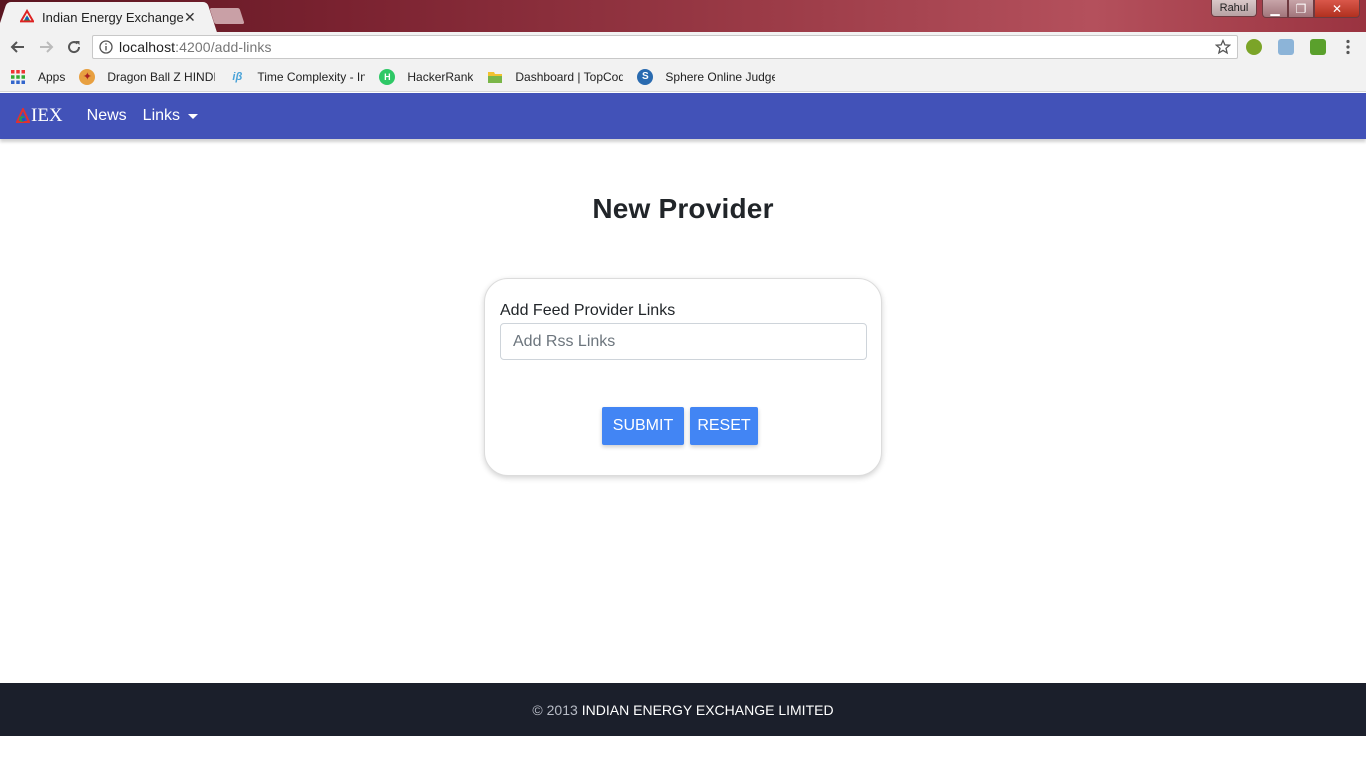 This screenshot has height=768, width=1366. I want to click on browser-tab-active: Indian Energy Exchange ✕, so click(107, 17).